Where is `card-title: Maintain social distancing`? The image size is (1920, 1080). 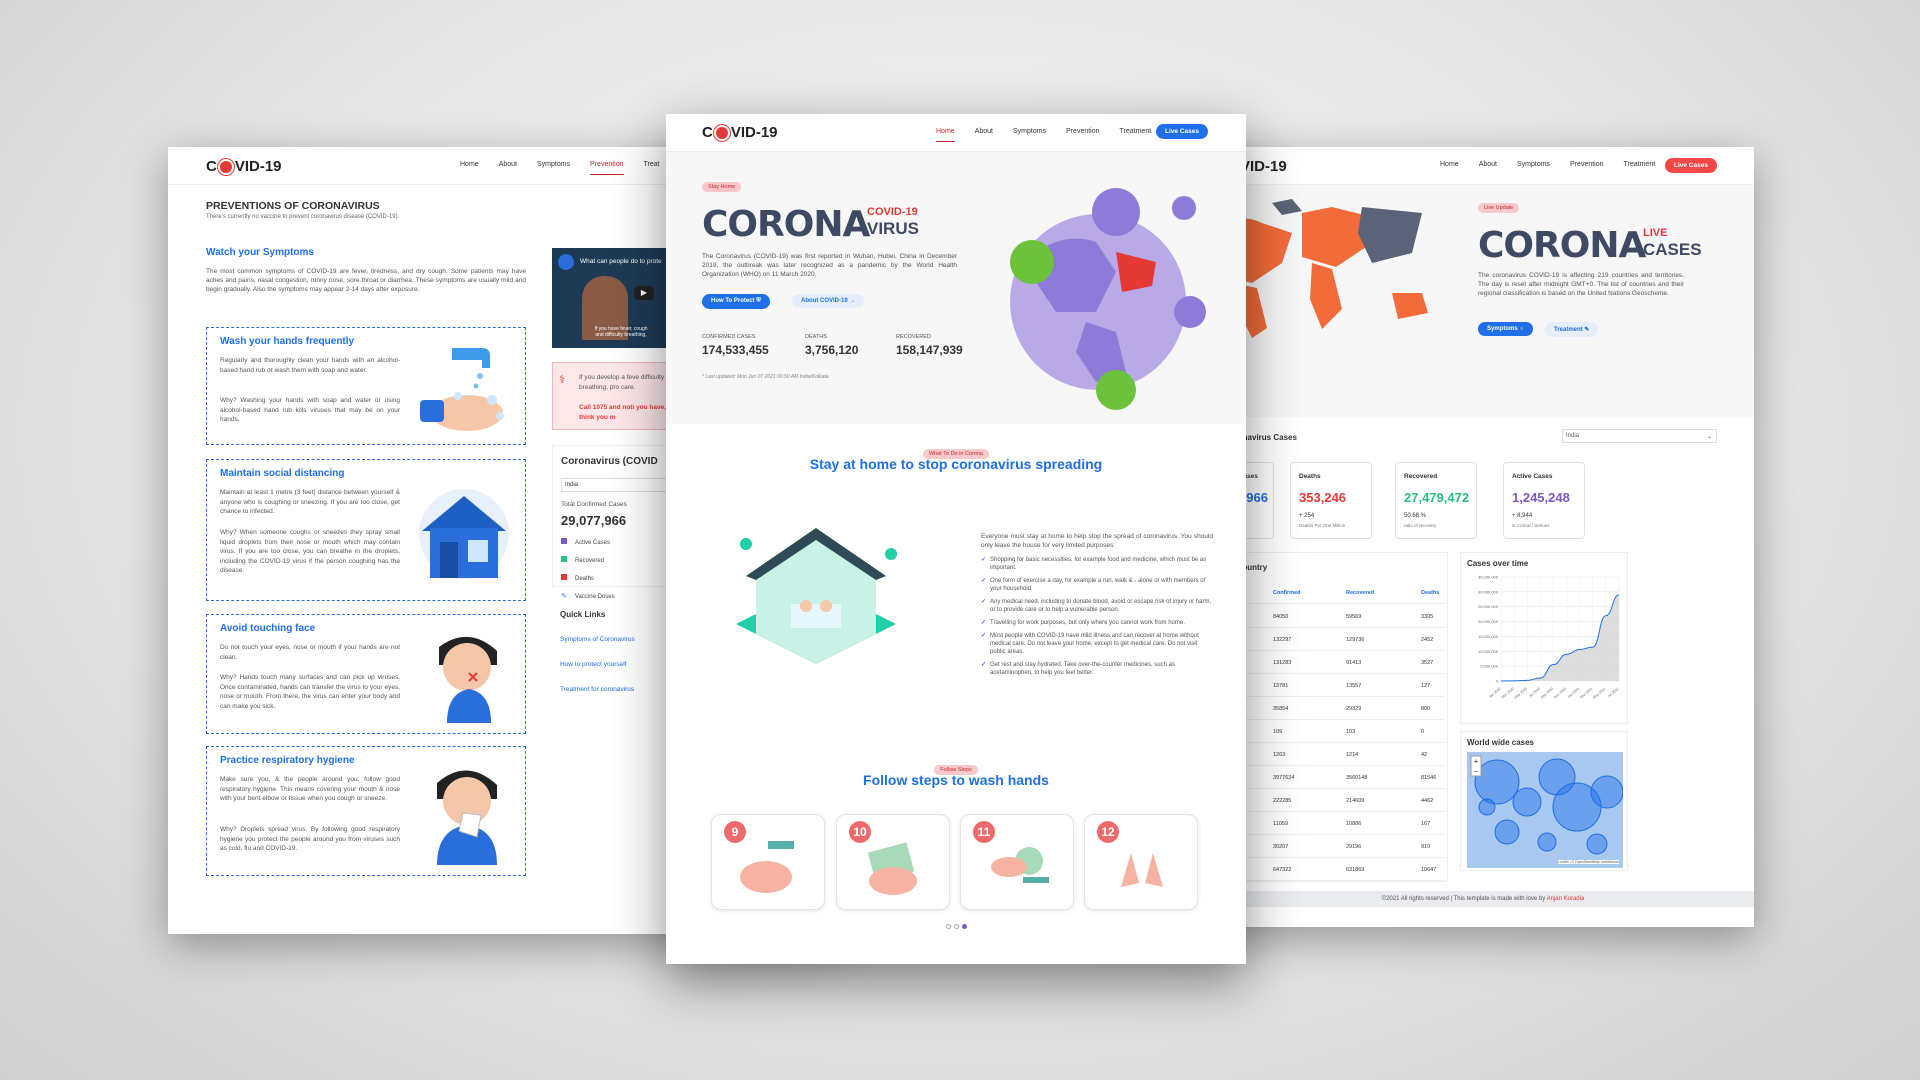 card-title: Maintain social distancing is located at coordinates (282, 473).